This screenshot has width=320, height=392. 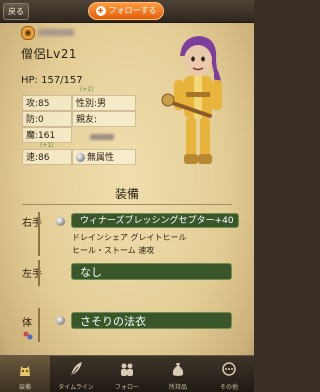 What do you see at coordinates (27, 323) in the screenshot?
I see `body-label: 体` at bounding box center [27, 323].